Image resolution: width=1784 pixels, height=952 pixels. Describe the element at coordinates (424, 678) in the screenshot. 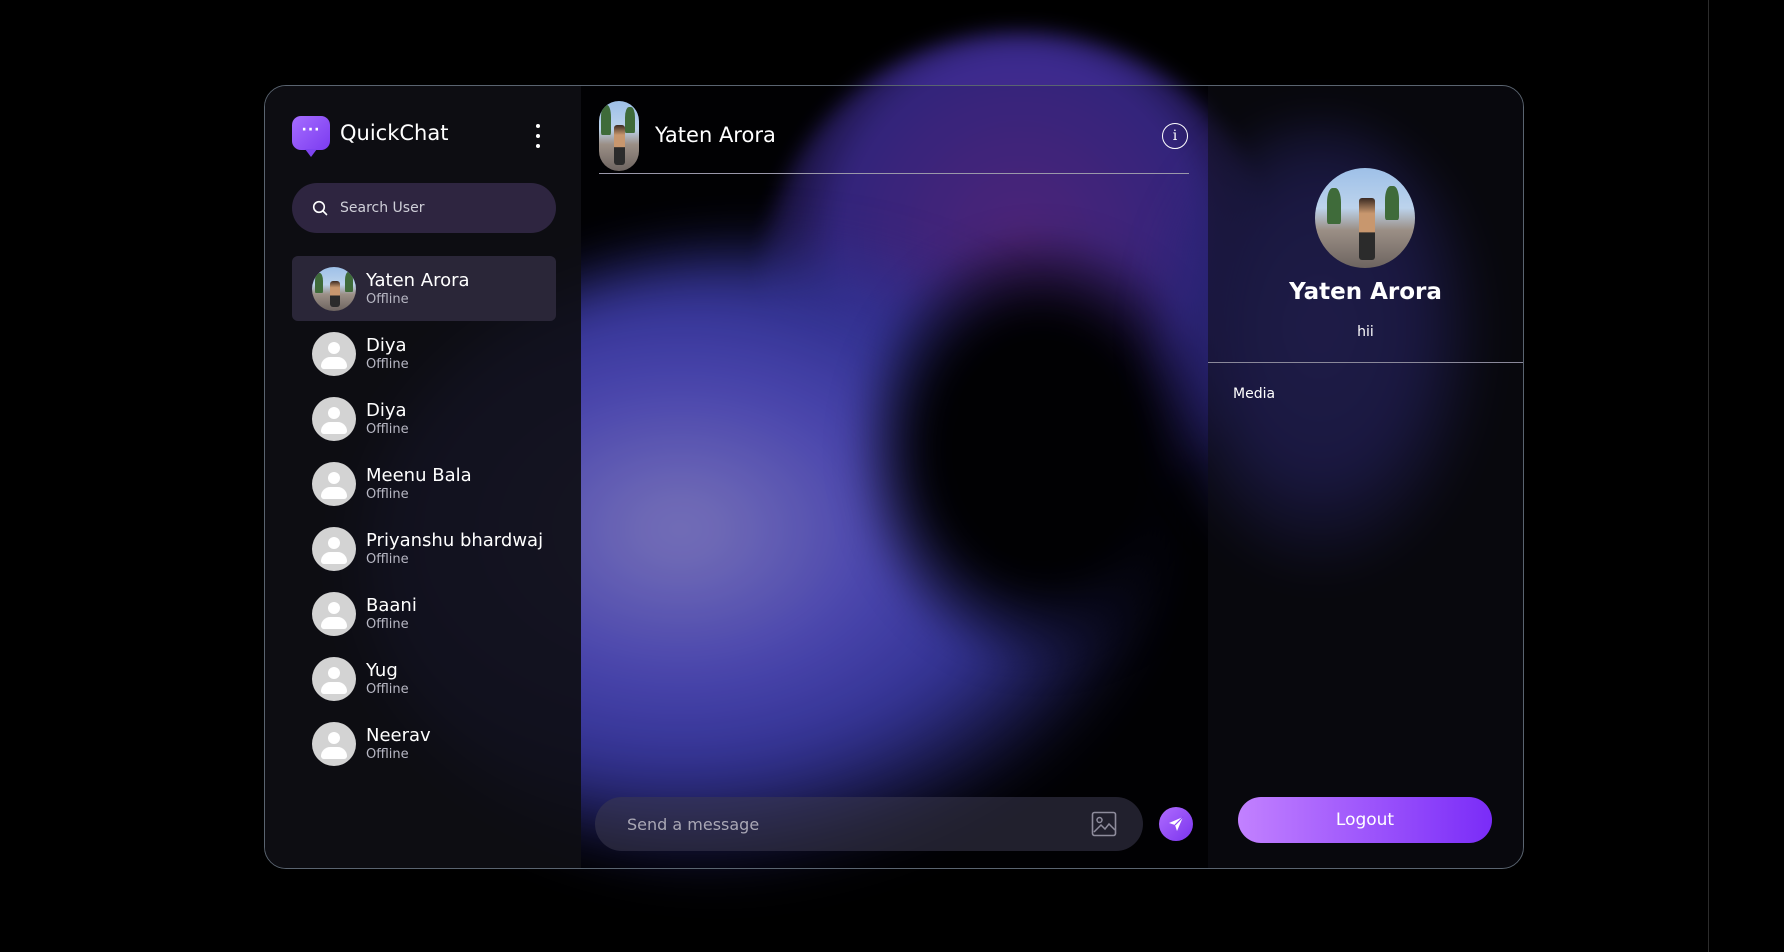

I see `user-list-item: Yug Offline` at that location.